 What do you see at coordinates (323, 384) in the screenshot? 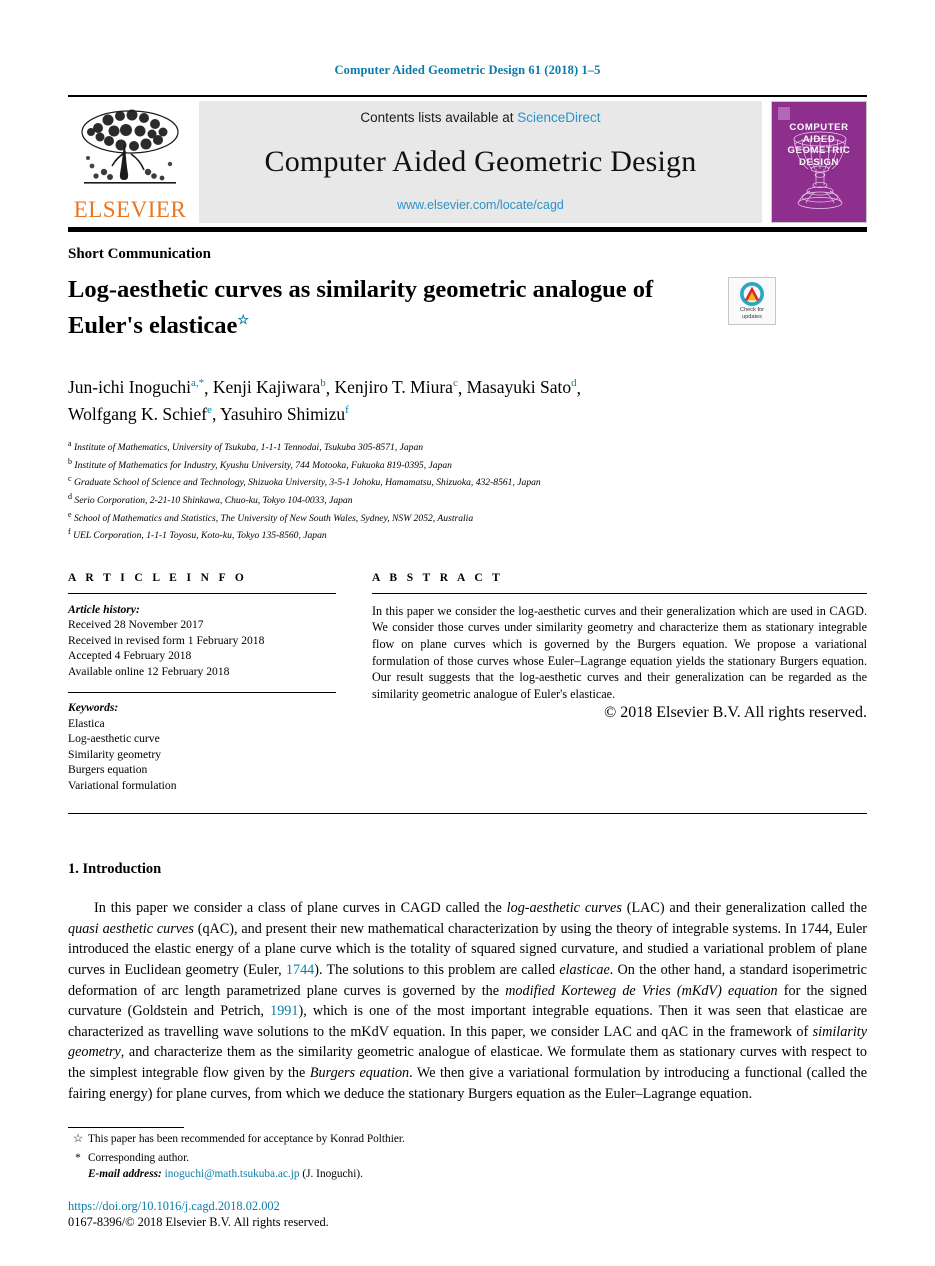
I see `author-affil-mark: b` at bounding box center [323, 384].